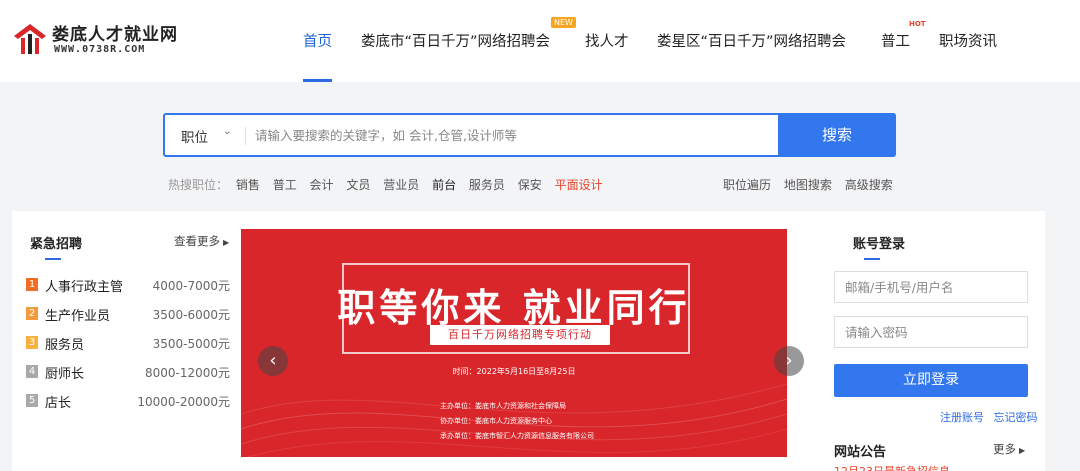  What do you see at coordinates (751, 56) in the screenshot?
I see `nav-louxing-job-fair: 娄星区“百日千万”网络招聘会` at bounding box center [751, 56].